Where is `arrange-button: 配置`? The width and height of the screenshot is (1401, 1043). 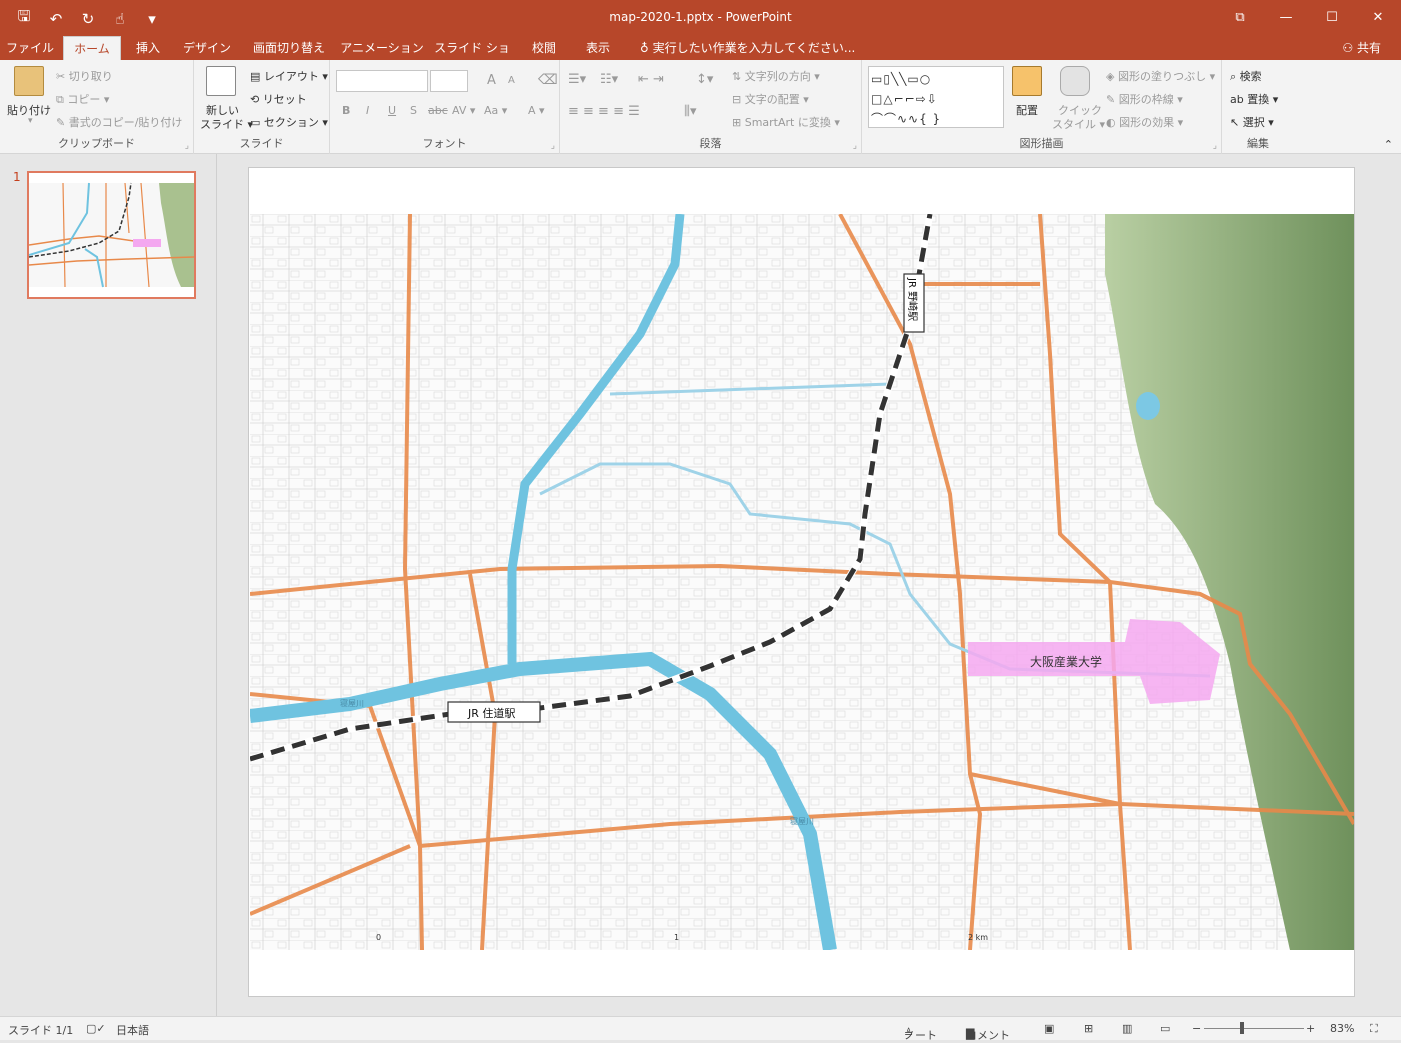 arrange-button: 配置 is located at coordinates (1027, 110).